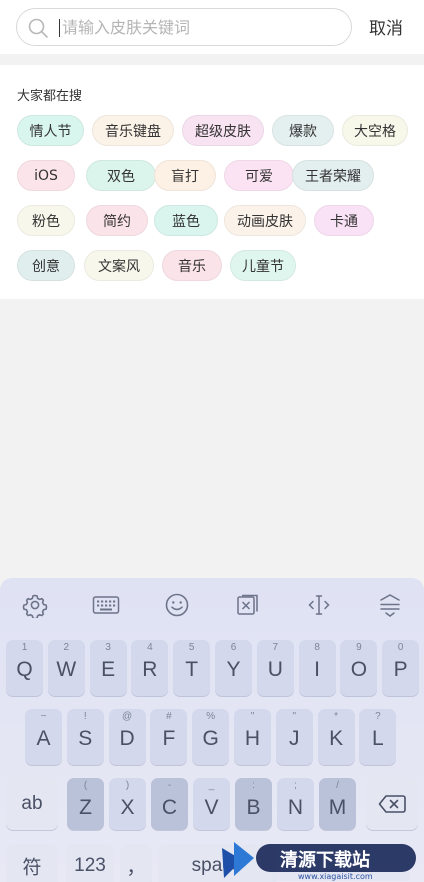 The height and width of the screenshot is (882, 424). I want to click on key-letter: Z, so click(85, 807).